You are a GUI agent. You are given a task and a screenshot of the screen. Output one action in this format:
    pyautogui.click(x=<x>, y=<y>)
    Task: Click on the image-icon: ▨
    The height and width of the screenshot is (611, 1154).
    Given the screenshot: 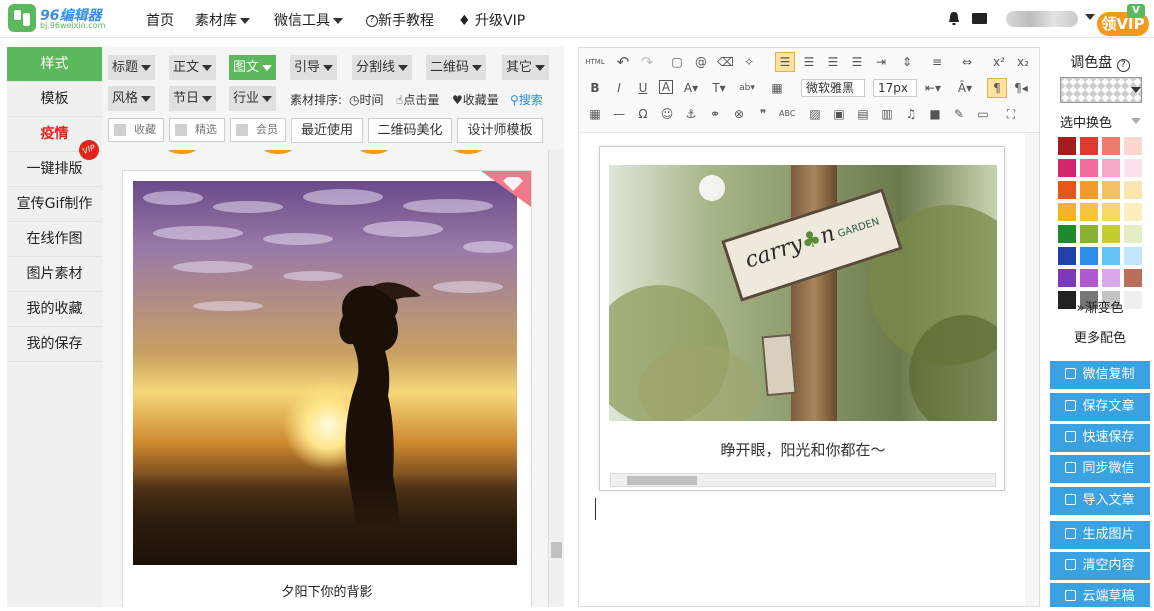 What is the action you would take?
    pyautogui.click(x=815, y=114)
    